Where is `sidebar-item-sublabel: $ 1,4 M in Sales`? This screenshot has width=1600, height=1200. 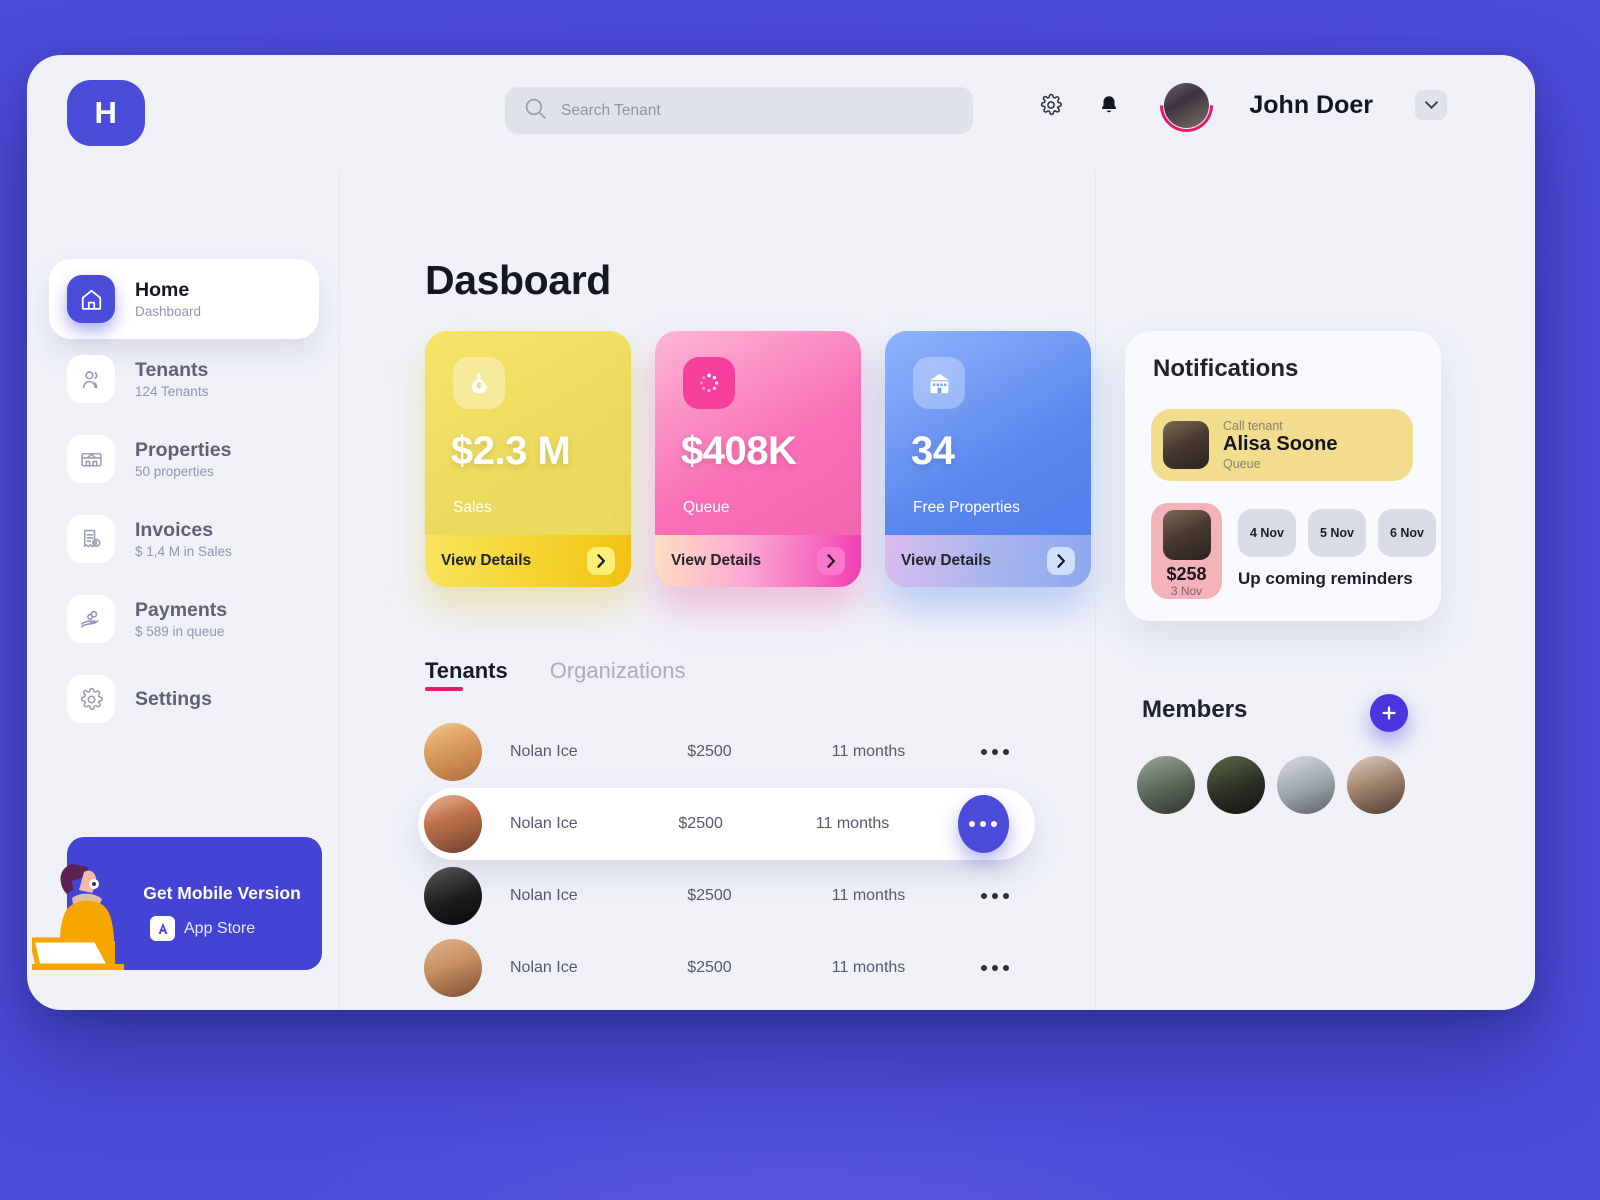
sidebar-item-sublabel: $ 1,4 M in Sales is located at coordinates (183, 551).